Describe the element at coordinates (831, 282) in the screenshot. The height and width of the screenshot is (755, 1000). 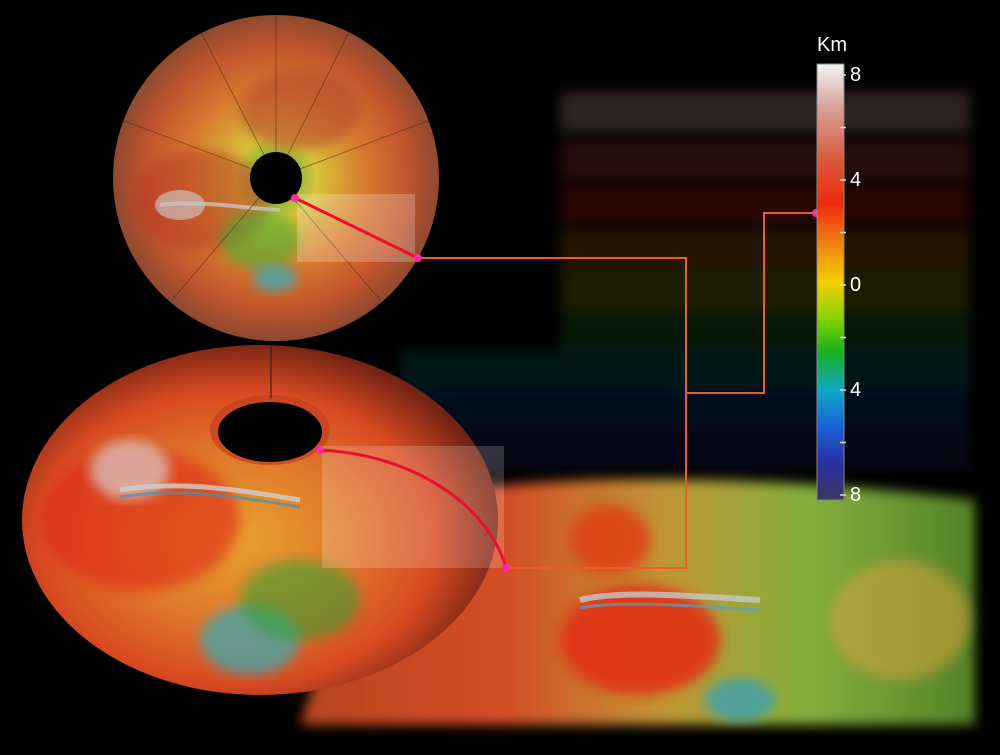
I see `elevation-scale-bar` at that location.